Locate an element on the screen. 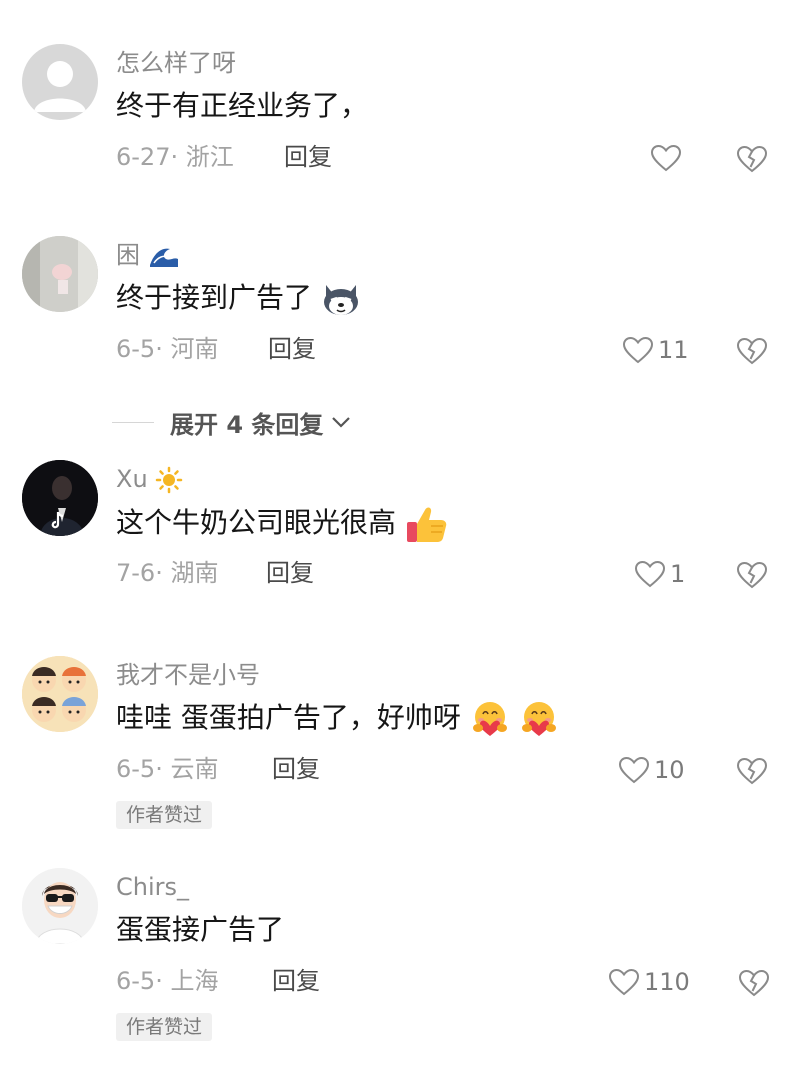  like-count: 11 is located at coordinates (673, 350).